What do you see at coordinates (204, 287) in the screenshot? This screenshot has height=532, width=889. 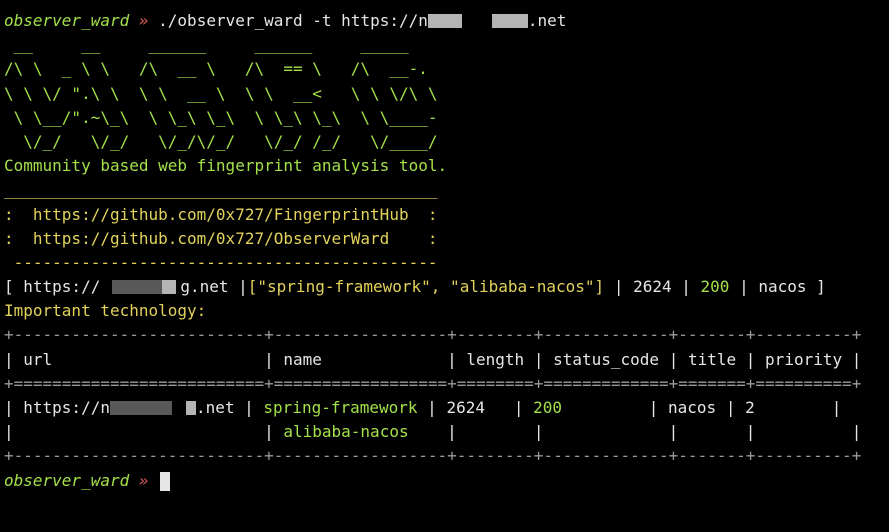 I see `result-url-suffix: g.net` at bounding box center [204, 287].